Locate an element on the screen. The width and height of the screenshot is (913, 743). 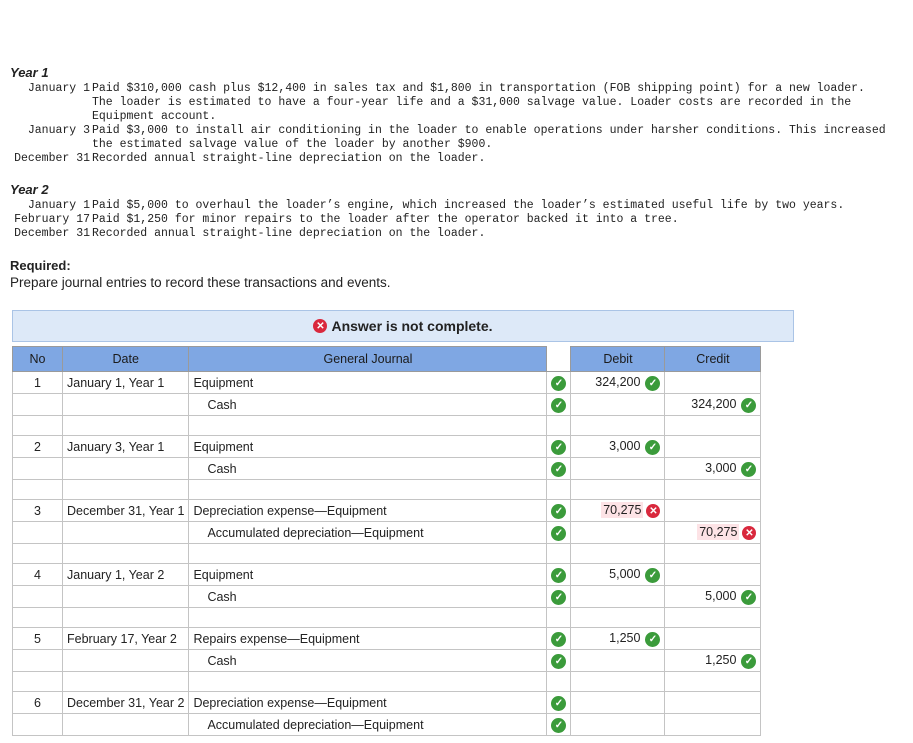
entry-number: 6 is located at coordinates (37, 702).